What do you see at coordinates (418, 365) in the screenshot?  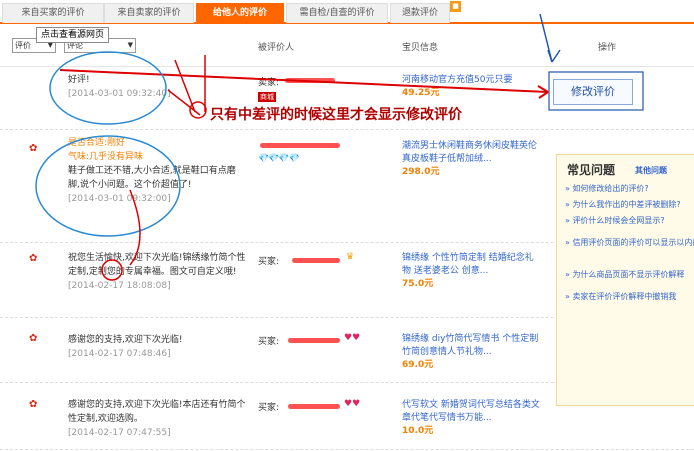 I see `product-price: 69.0元` at bounding box center [418, 365].